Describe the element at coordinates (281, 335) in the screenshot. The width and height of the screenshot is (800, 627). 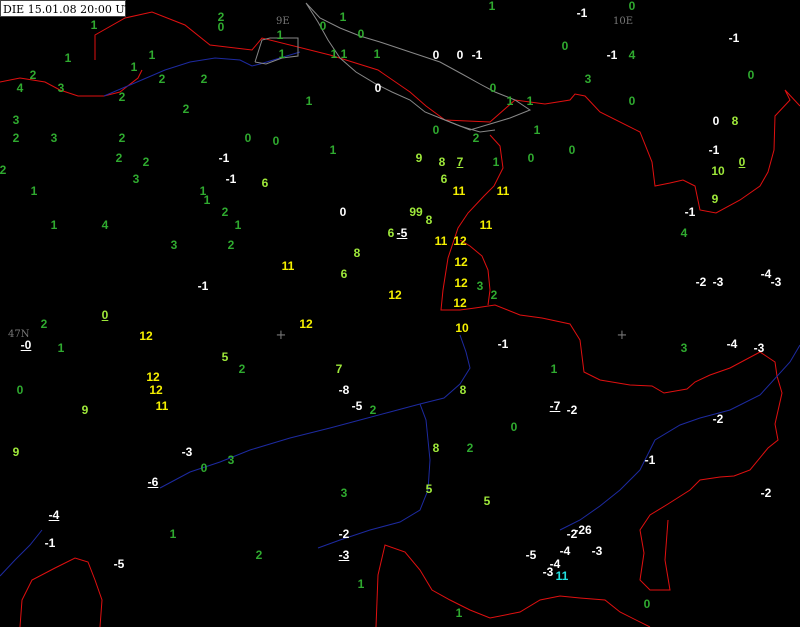
I see `grid-cross-marker: +` at that location.